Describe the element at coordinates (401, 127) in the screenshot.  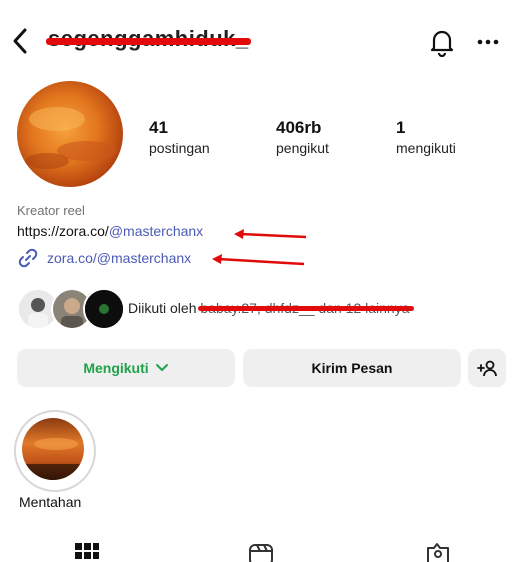
I see `stat-following-value: 1` at that location.